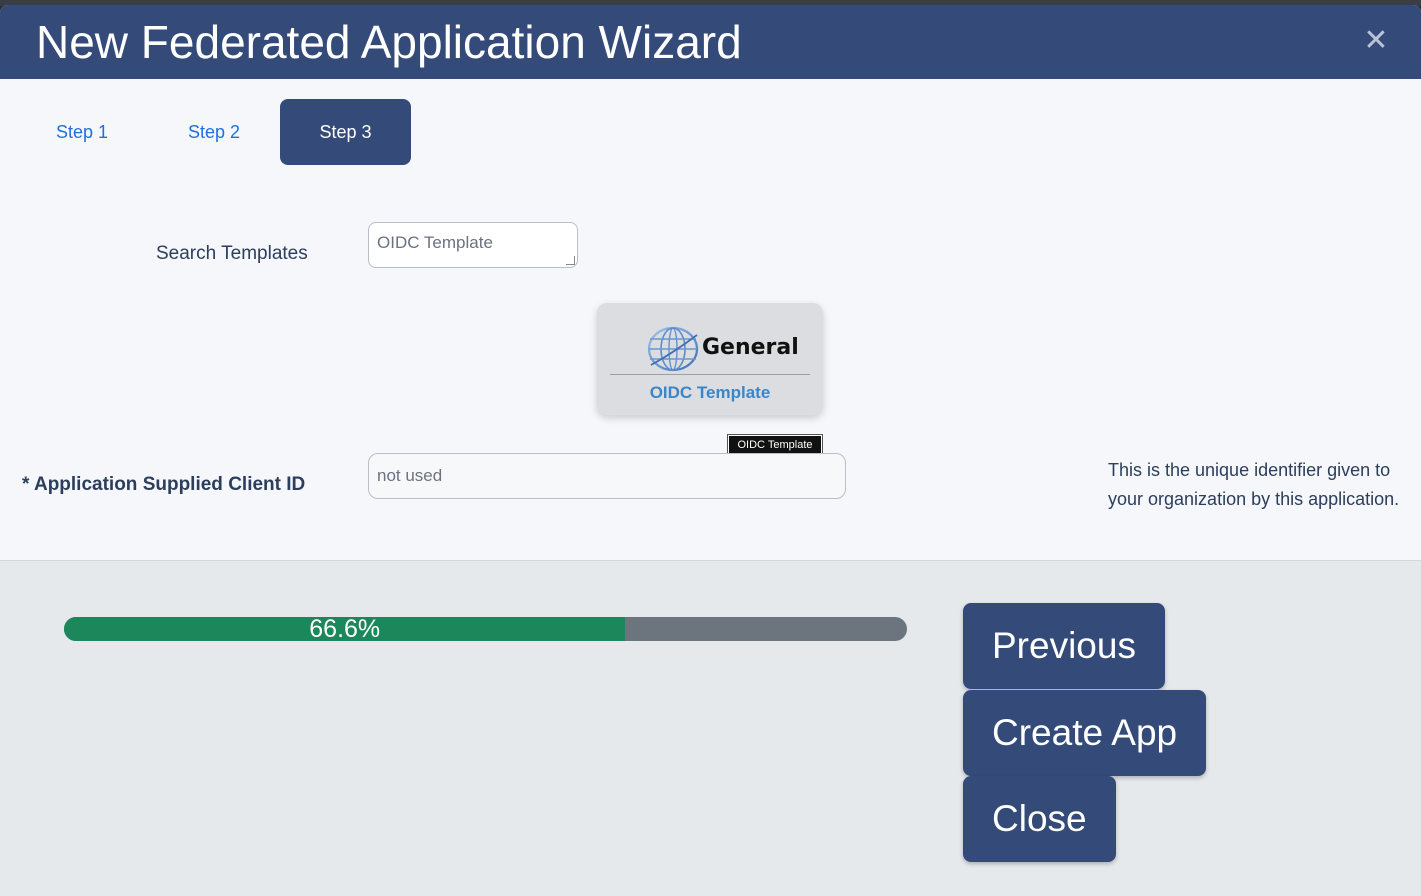  What do you see at coordinates (1039, 819) in the screenshot?
I see `close-button: Close` at bounding box center [1039, 819].